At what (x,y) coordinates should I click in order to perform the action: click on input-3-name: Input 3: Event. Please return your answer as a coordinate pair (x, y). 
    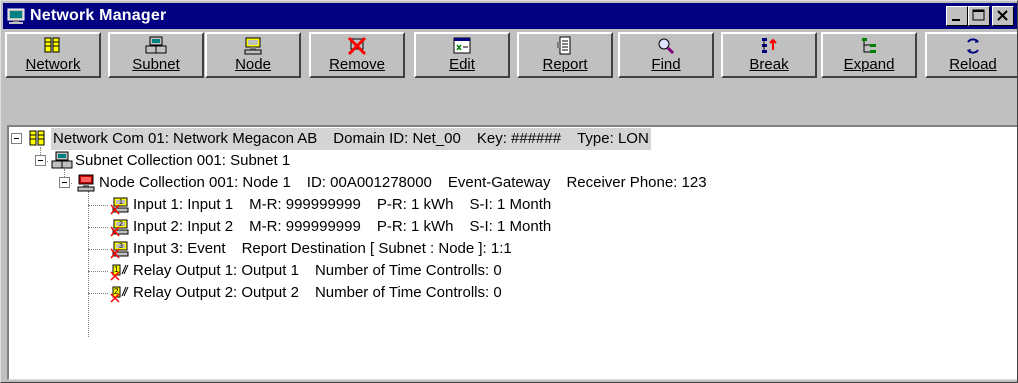
    Looking at the image, I should click on (179, 248).